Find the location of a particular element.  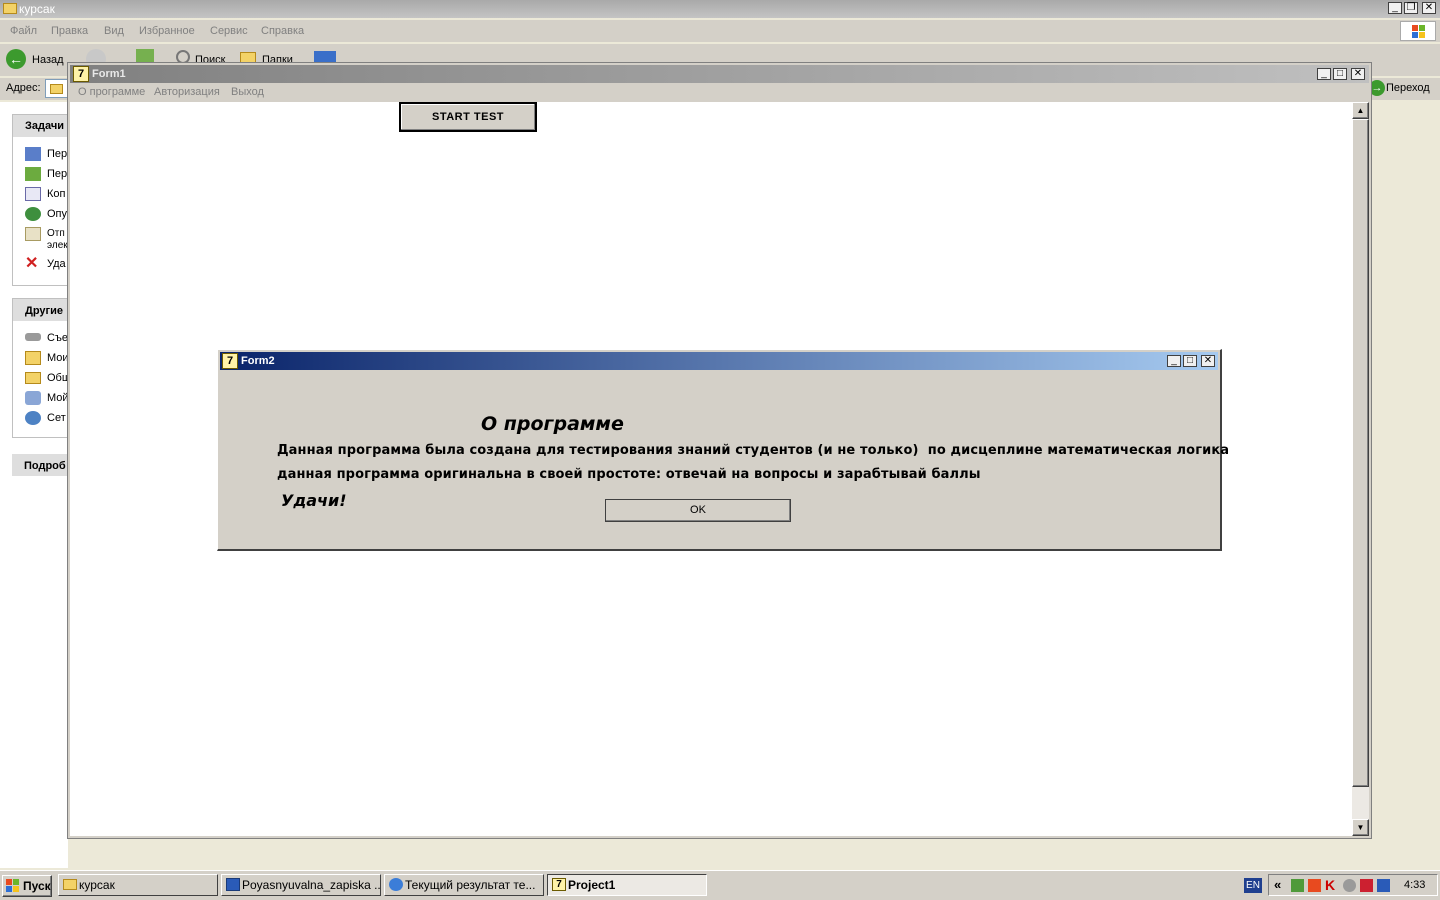

scroll-up-button: ▲ is located at coordinates (1360, 110).